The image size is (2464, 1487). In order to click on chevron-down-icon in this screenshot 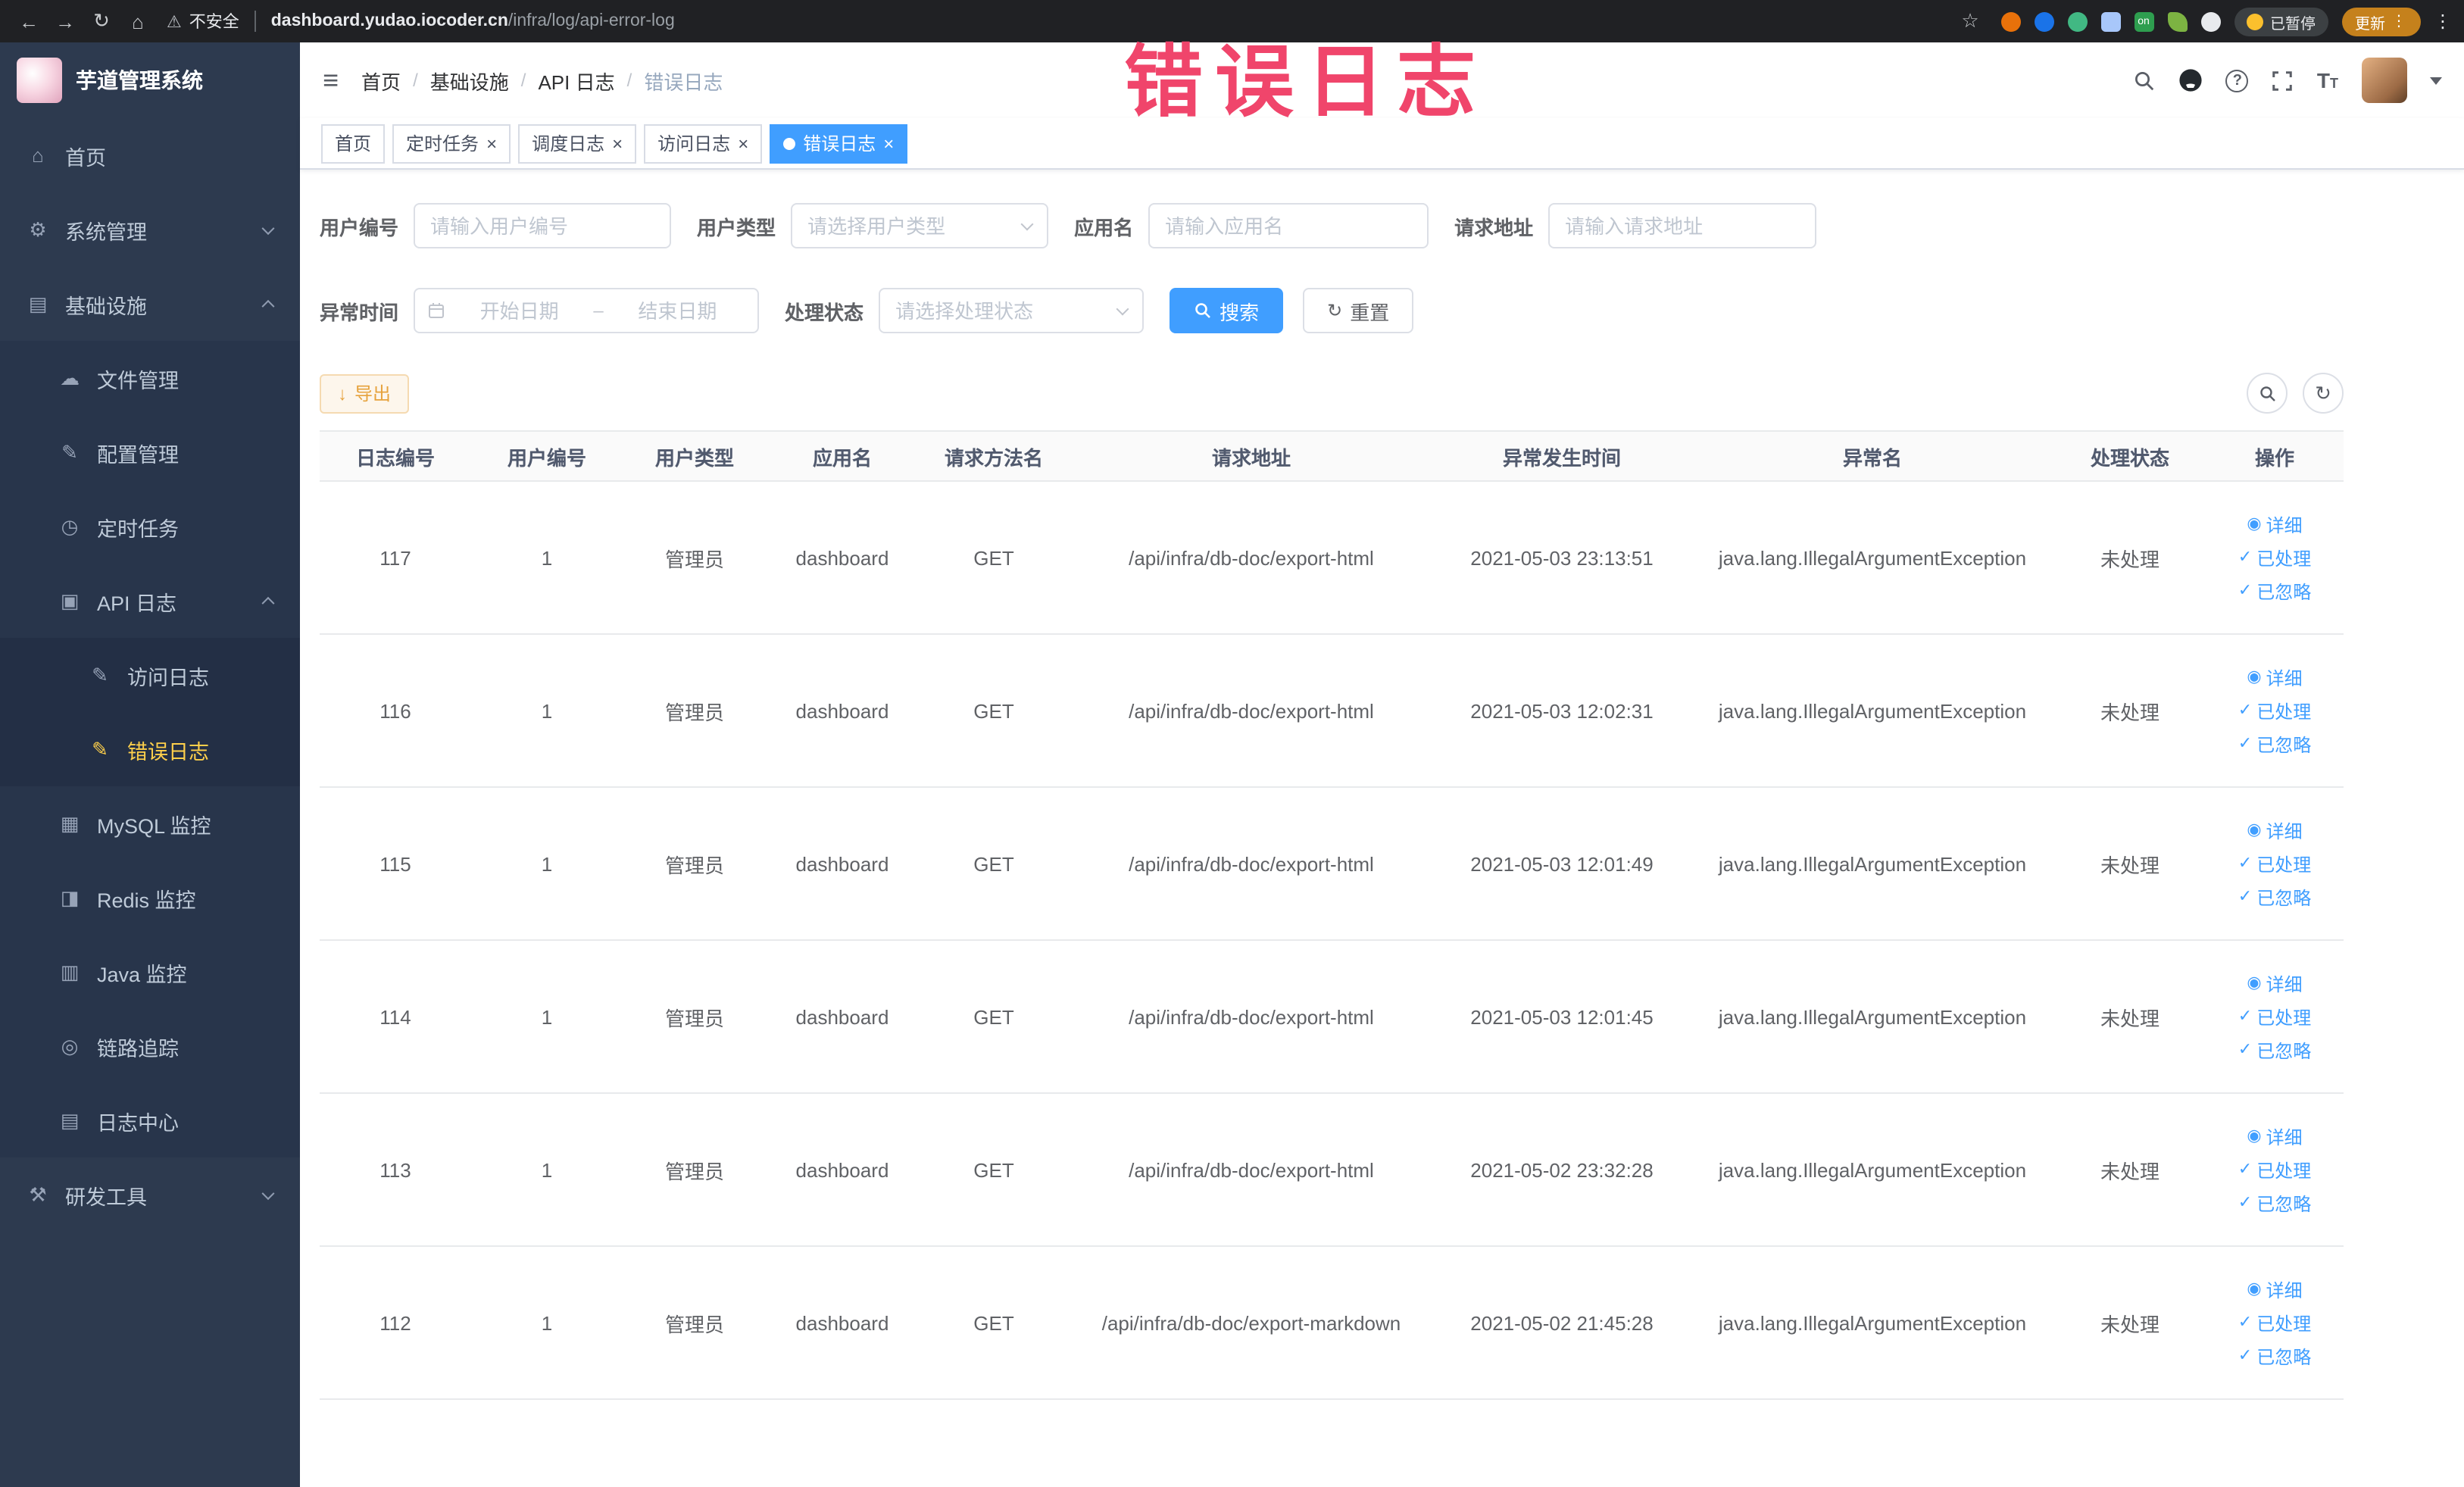, I will do `click(1122, 308)`.